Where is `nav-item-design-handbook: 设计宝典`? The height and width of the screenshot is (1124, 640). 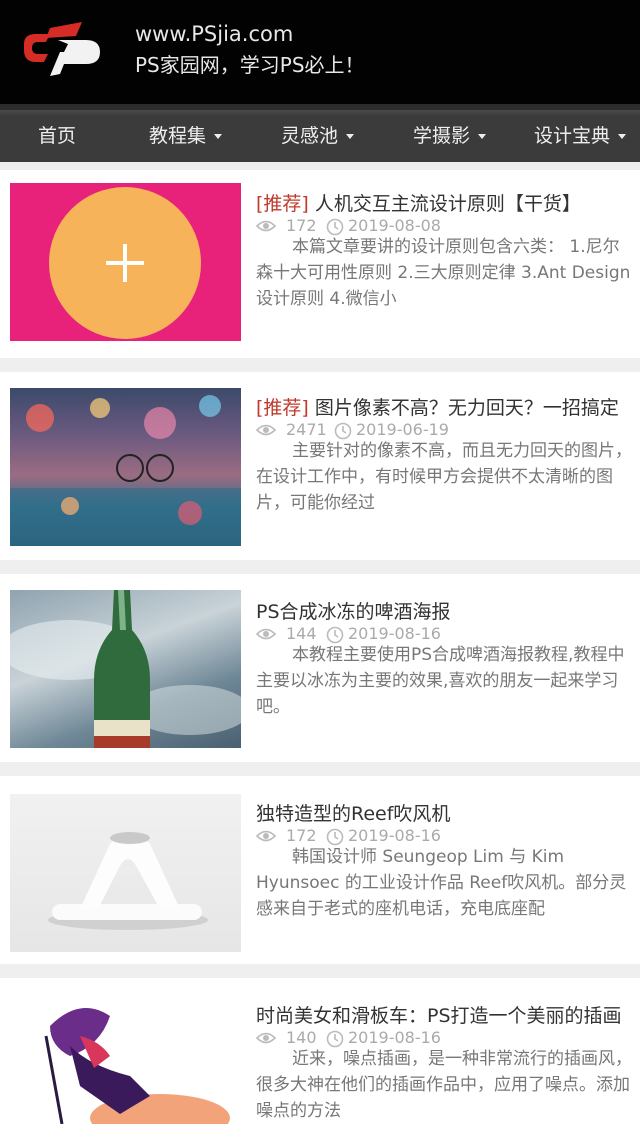
nav-item-design-handbook: 设计宝典 is located at coordinates (580, 136).